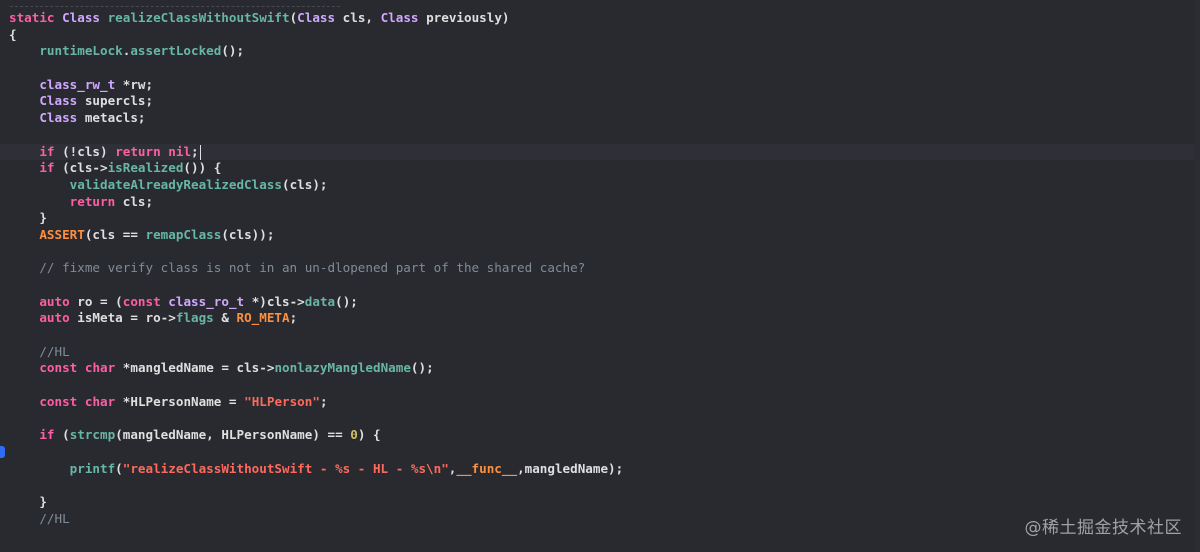 The image size is (1200, 552). Describe the element at coordinates (600, 35) in the screenshot. I see `code-line: {` at that location.